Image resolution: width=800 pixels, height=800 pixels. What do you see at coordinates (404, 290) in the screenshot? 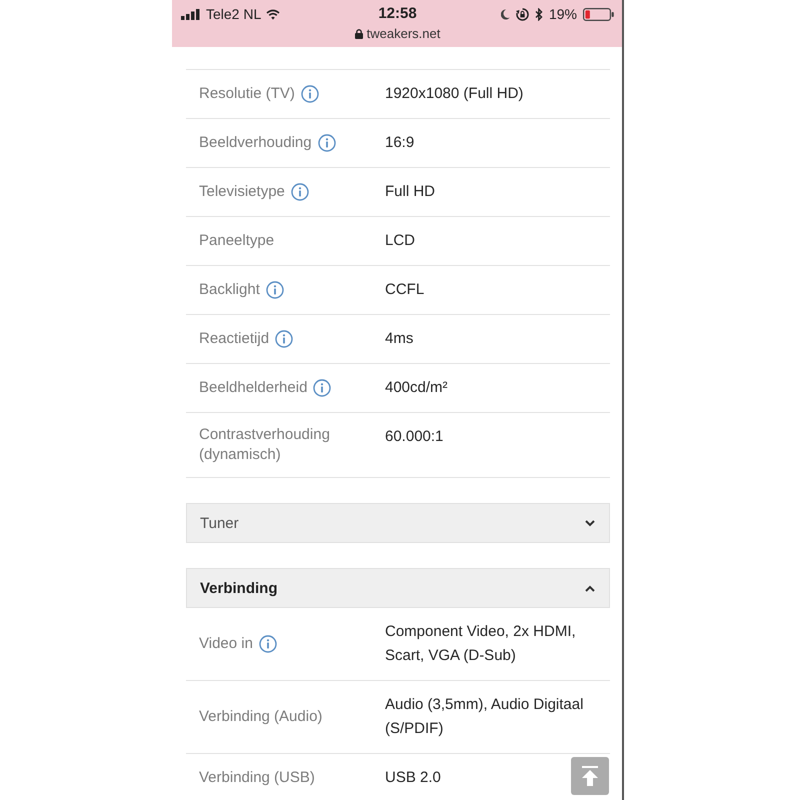
I see `spec-value: CCFL` at bounding box center [404, 290].